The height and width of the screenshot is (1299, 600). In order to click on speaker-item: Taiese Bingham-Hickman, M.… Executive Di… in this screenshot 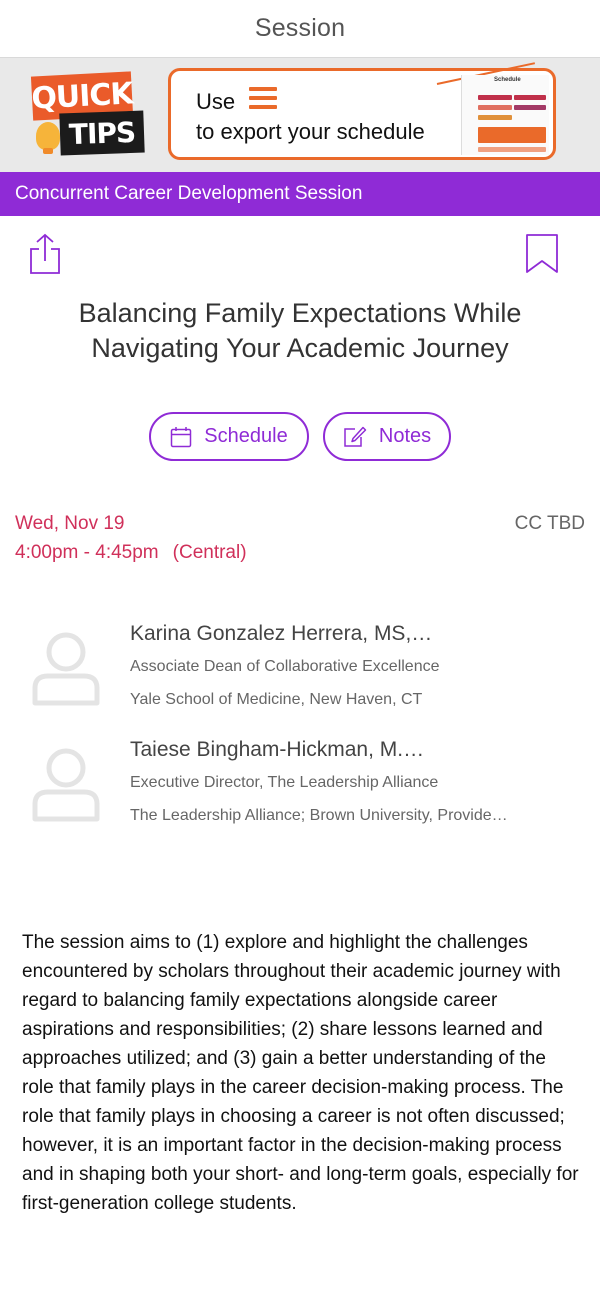, I will do `click(300, 791)`.